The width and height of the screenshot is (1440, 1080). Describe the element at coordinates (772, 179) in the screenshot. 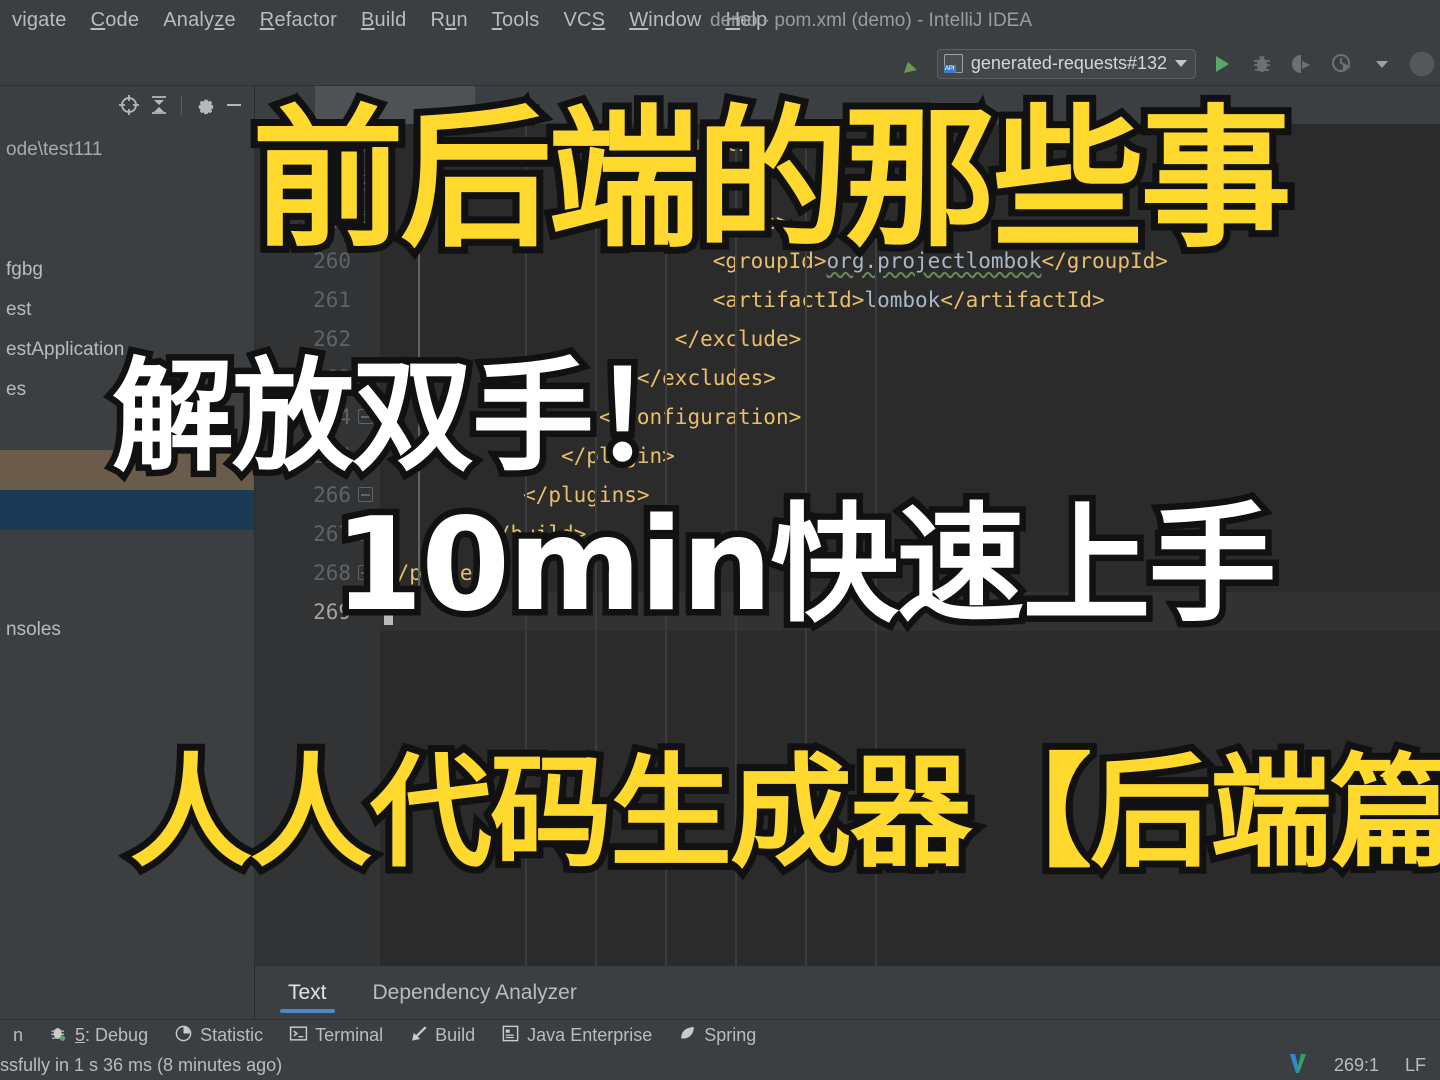

I see `overlay-title-top: 前后端的那些事` at that location.